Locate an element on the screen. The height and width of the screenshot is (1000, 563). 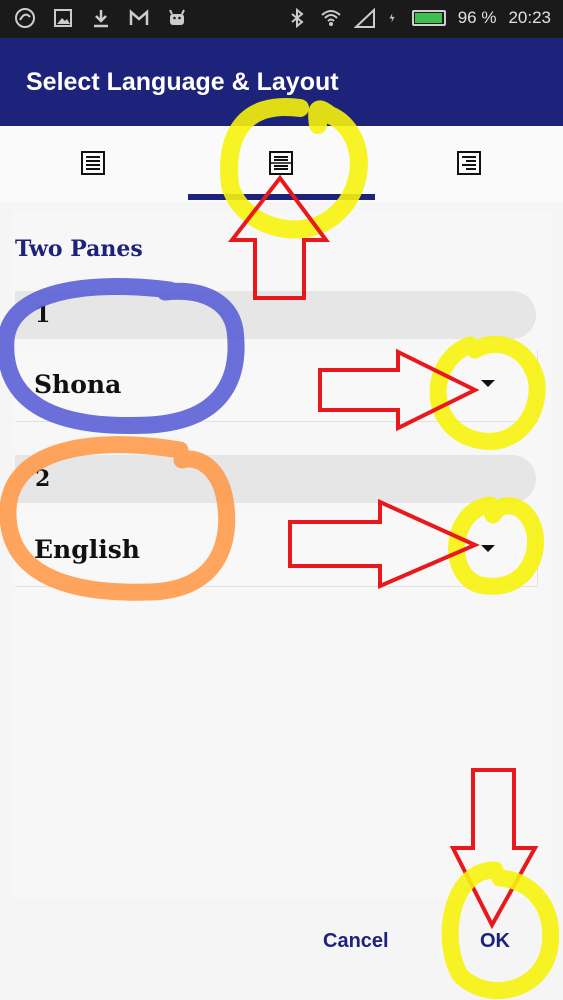
tab-two-panes is located at coordinates (282, 164).